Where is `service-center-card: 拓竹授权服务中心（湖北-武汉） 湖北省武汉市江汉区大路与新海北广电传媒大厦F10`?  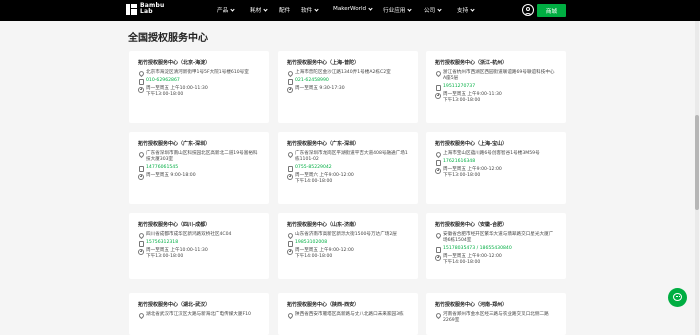
service-center-card: 拓竹授权服务中心（湖北-武汉） 湖北省武汉市江汉区大路与新海北广电传媒大厦F10 is located at coordinates (199, 314).